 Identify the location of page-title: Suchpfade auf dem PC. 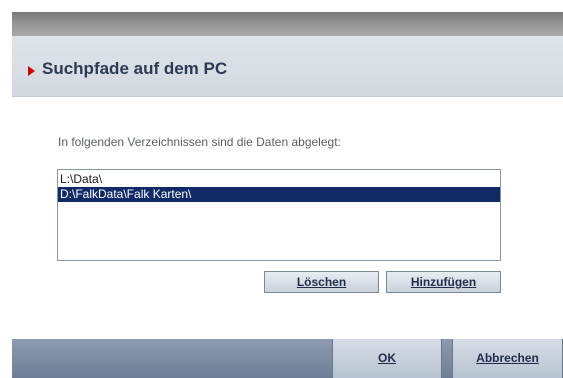
(135, 68).